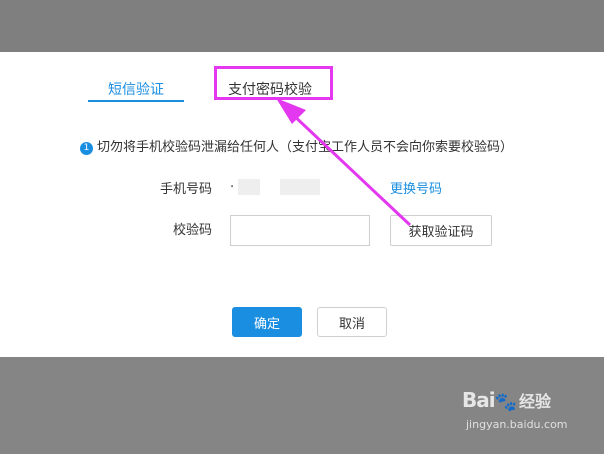 The width and height of the screenshot is (604, 454). What do you see at coordinates (273, 187) in the screenshot?
I see `phone-number-masked` at bounding box center [273, 187].